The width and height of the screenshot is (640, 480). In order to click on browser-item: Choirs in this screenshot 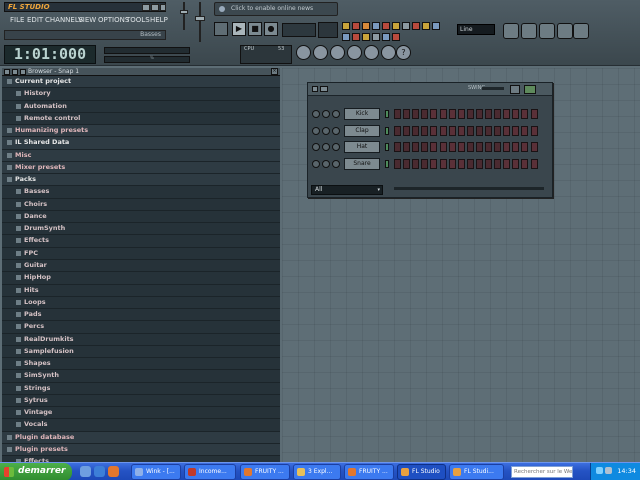, I will do `click(141, 204)`.